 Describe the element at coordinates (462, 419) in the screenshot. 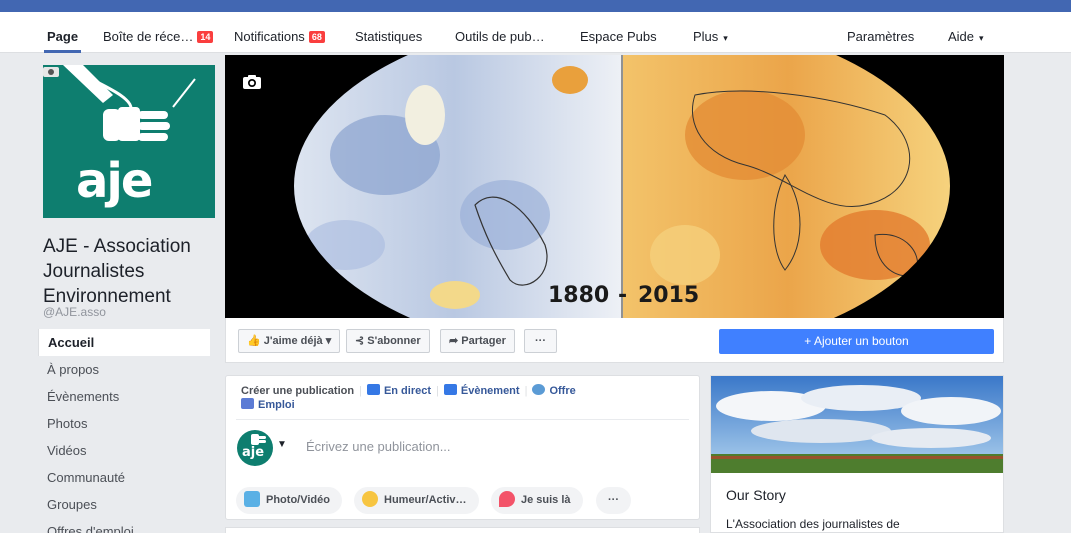

I see `divider` at that location.